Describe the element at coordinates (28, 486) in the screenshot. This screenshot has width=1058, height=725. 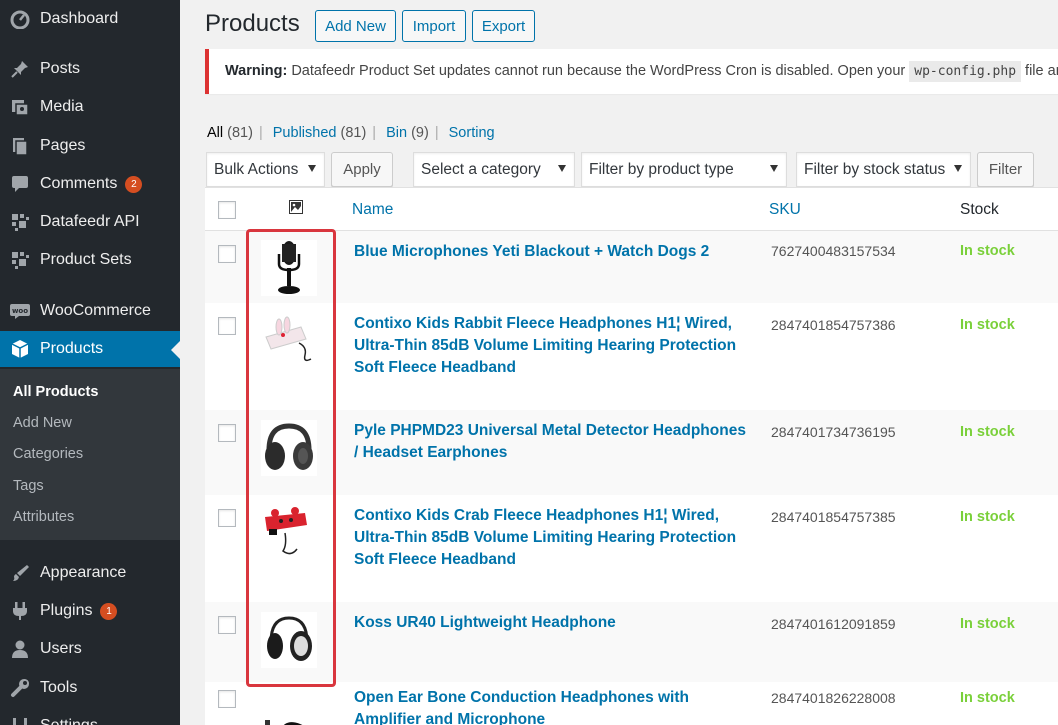
I see `submenu-tags: Tags` at that location.